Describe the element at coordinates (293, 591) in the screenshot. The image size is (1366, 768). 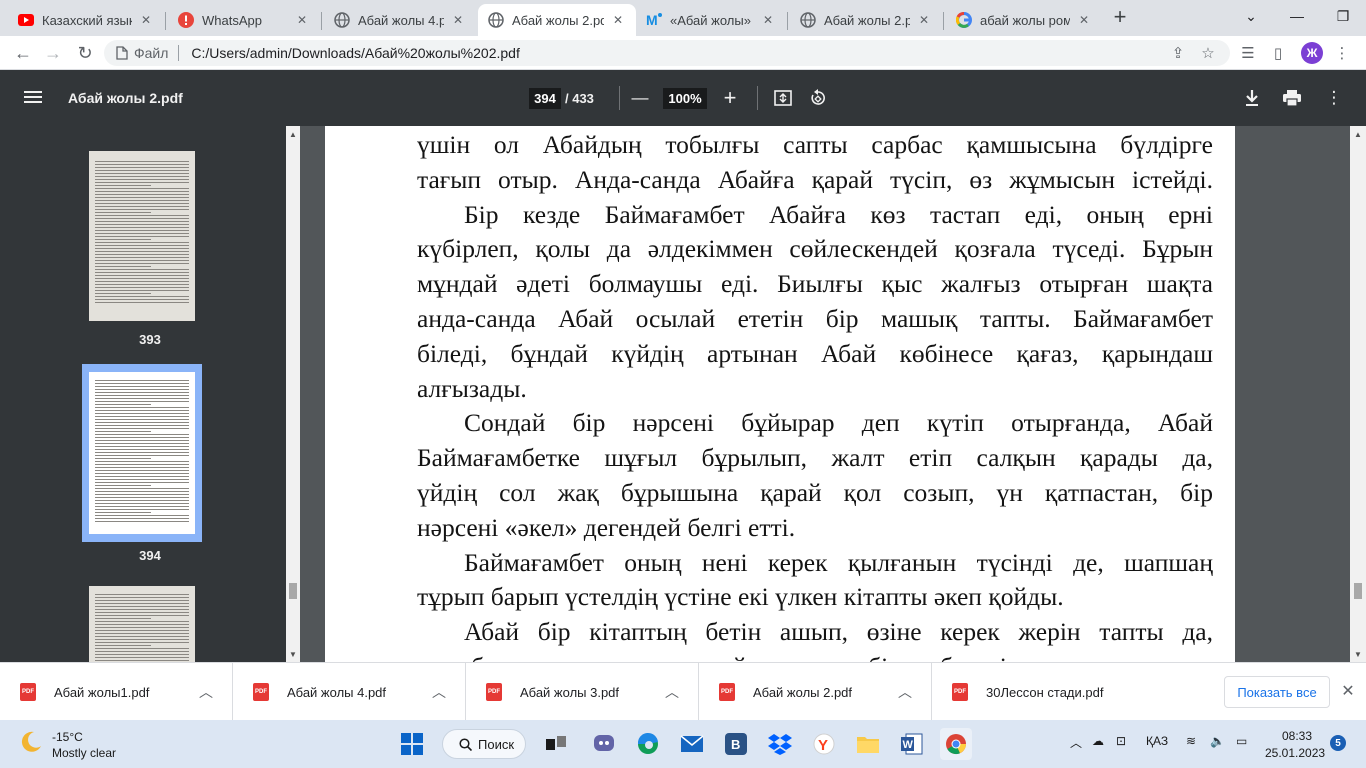
I see `sidebar-scroll-thumb` at that location.